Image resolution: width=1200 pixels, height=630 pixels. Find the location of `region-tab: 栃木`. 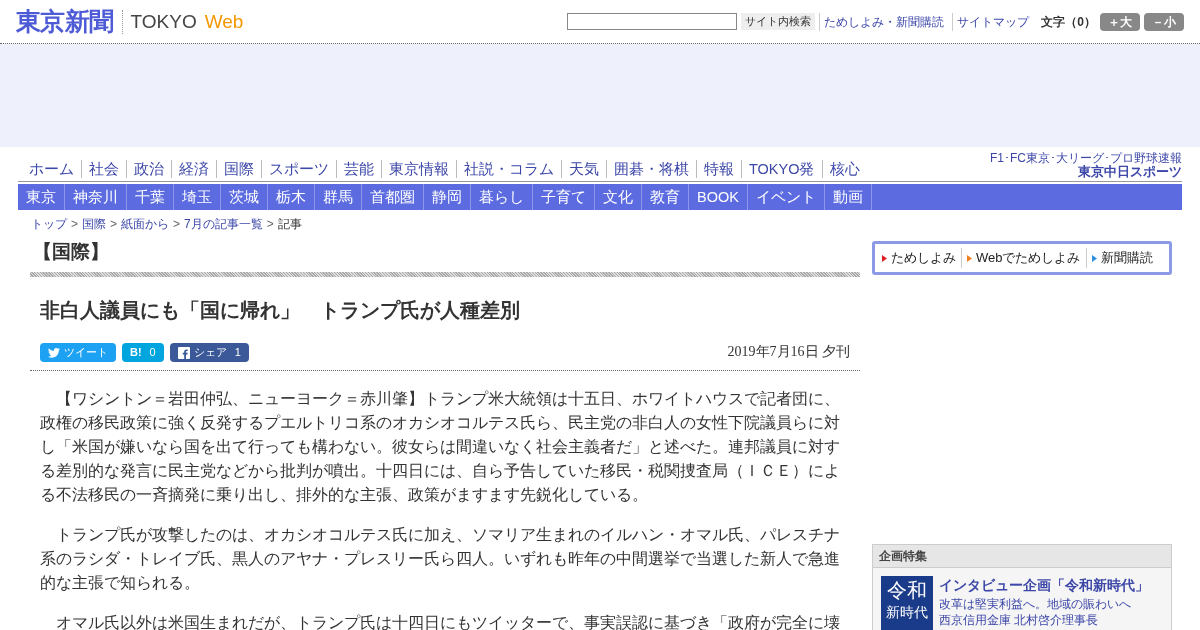

region-tab: 栃木 is located at coordinates (291, 197).